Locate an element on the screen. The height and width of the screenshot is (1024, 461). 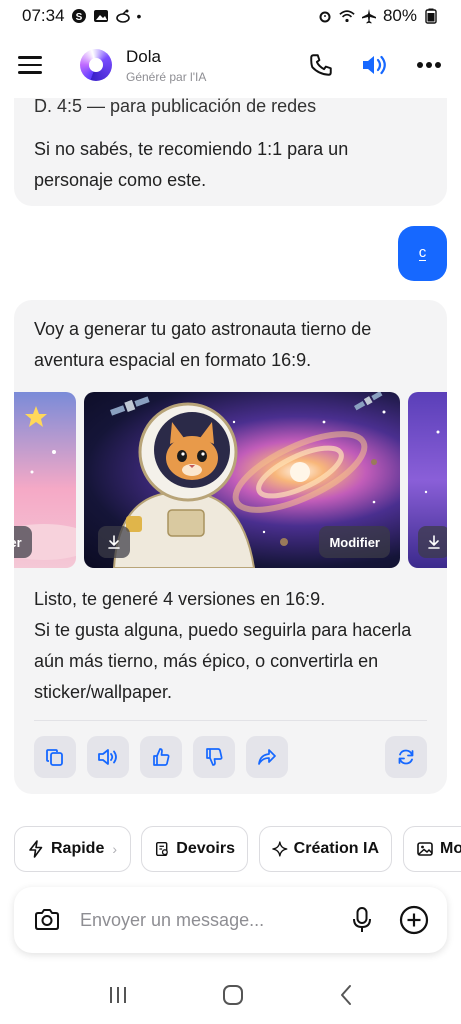
gallery-notification-icon is located at coordinates (101, 16).